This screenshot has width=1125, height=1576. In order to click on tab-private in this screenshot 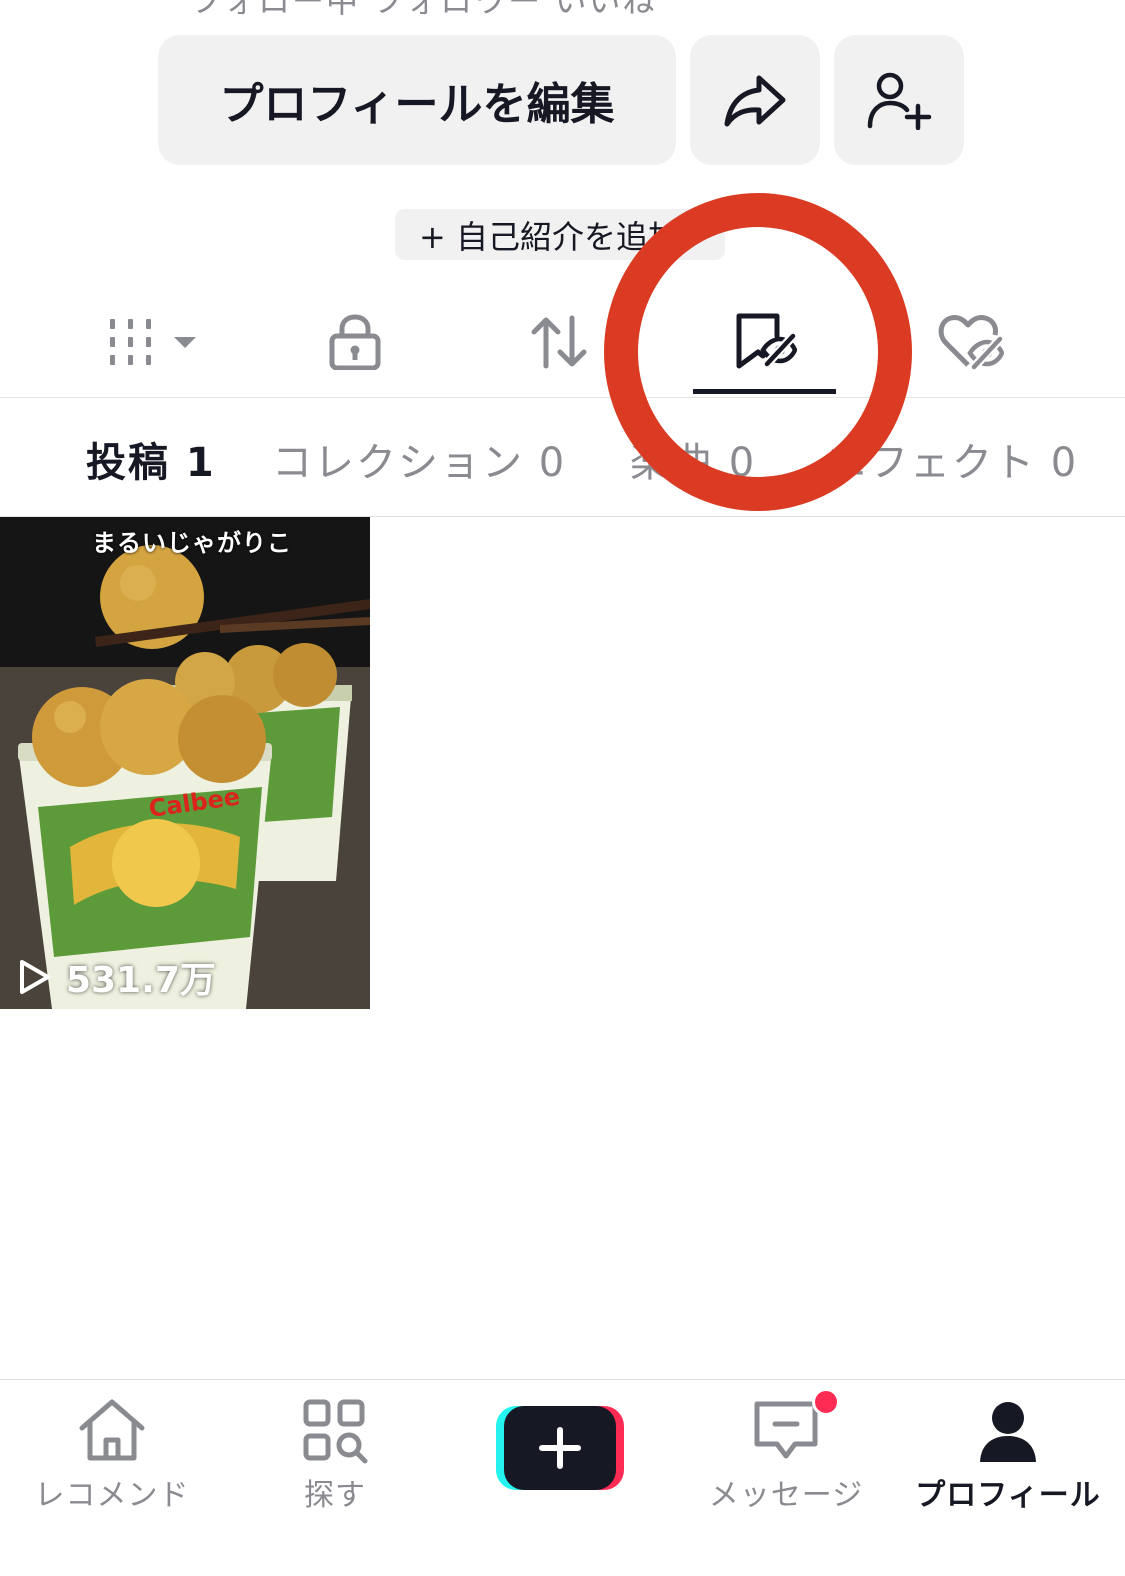, I will do `click(355, 342)`.